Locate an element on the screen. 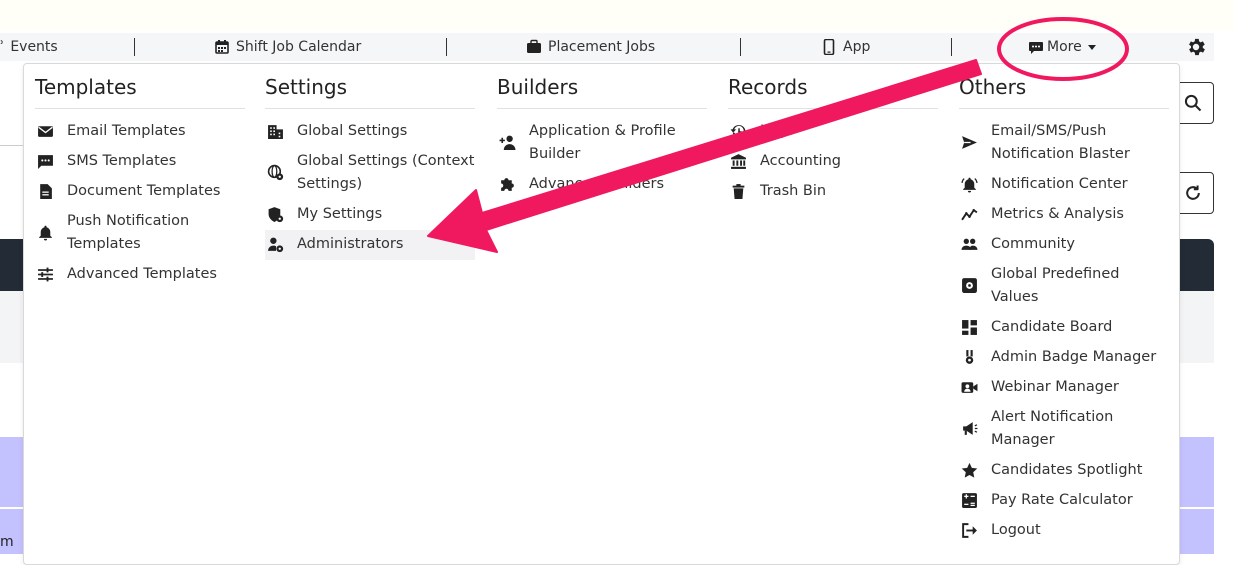 The width and height of the screenshot is (1234, 565). menu-item-label: Pay Rate Calculator is located at coordinates (1062, 500).